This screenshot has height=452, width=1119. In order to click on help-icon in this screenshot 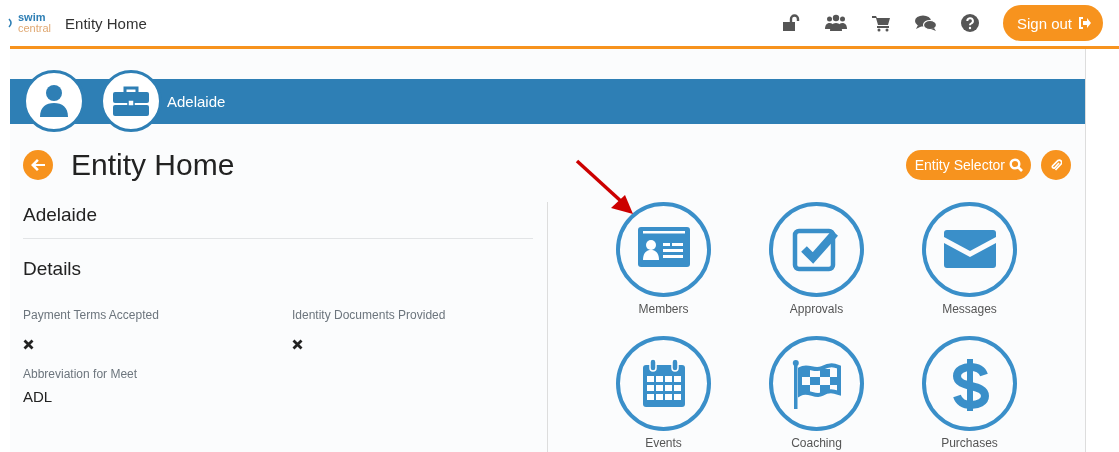, I will do `click(969, 23)`.